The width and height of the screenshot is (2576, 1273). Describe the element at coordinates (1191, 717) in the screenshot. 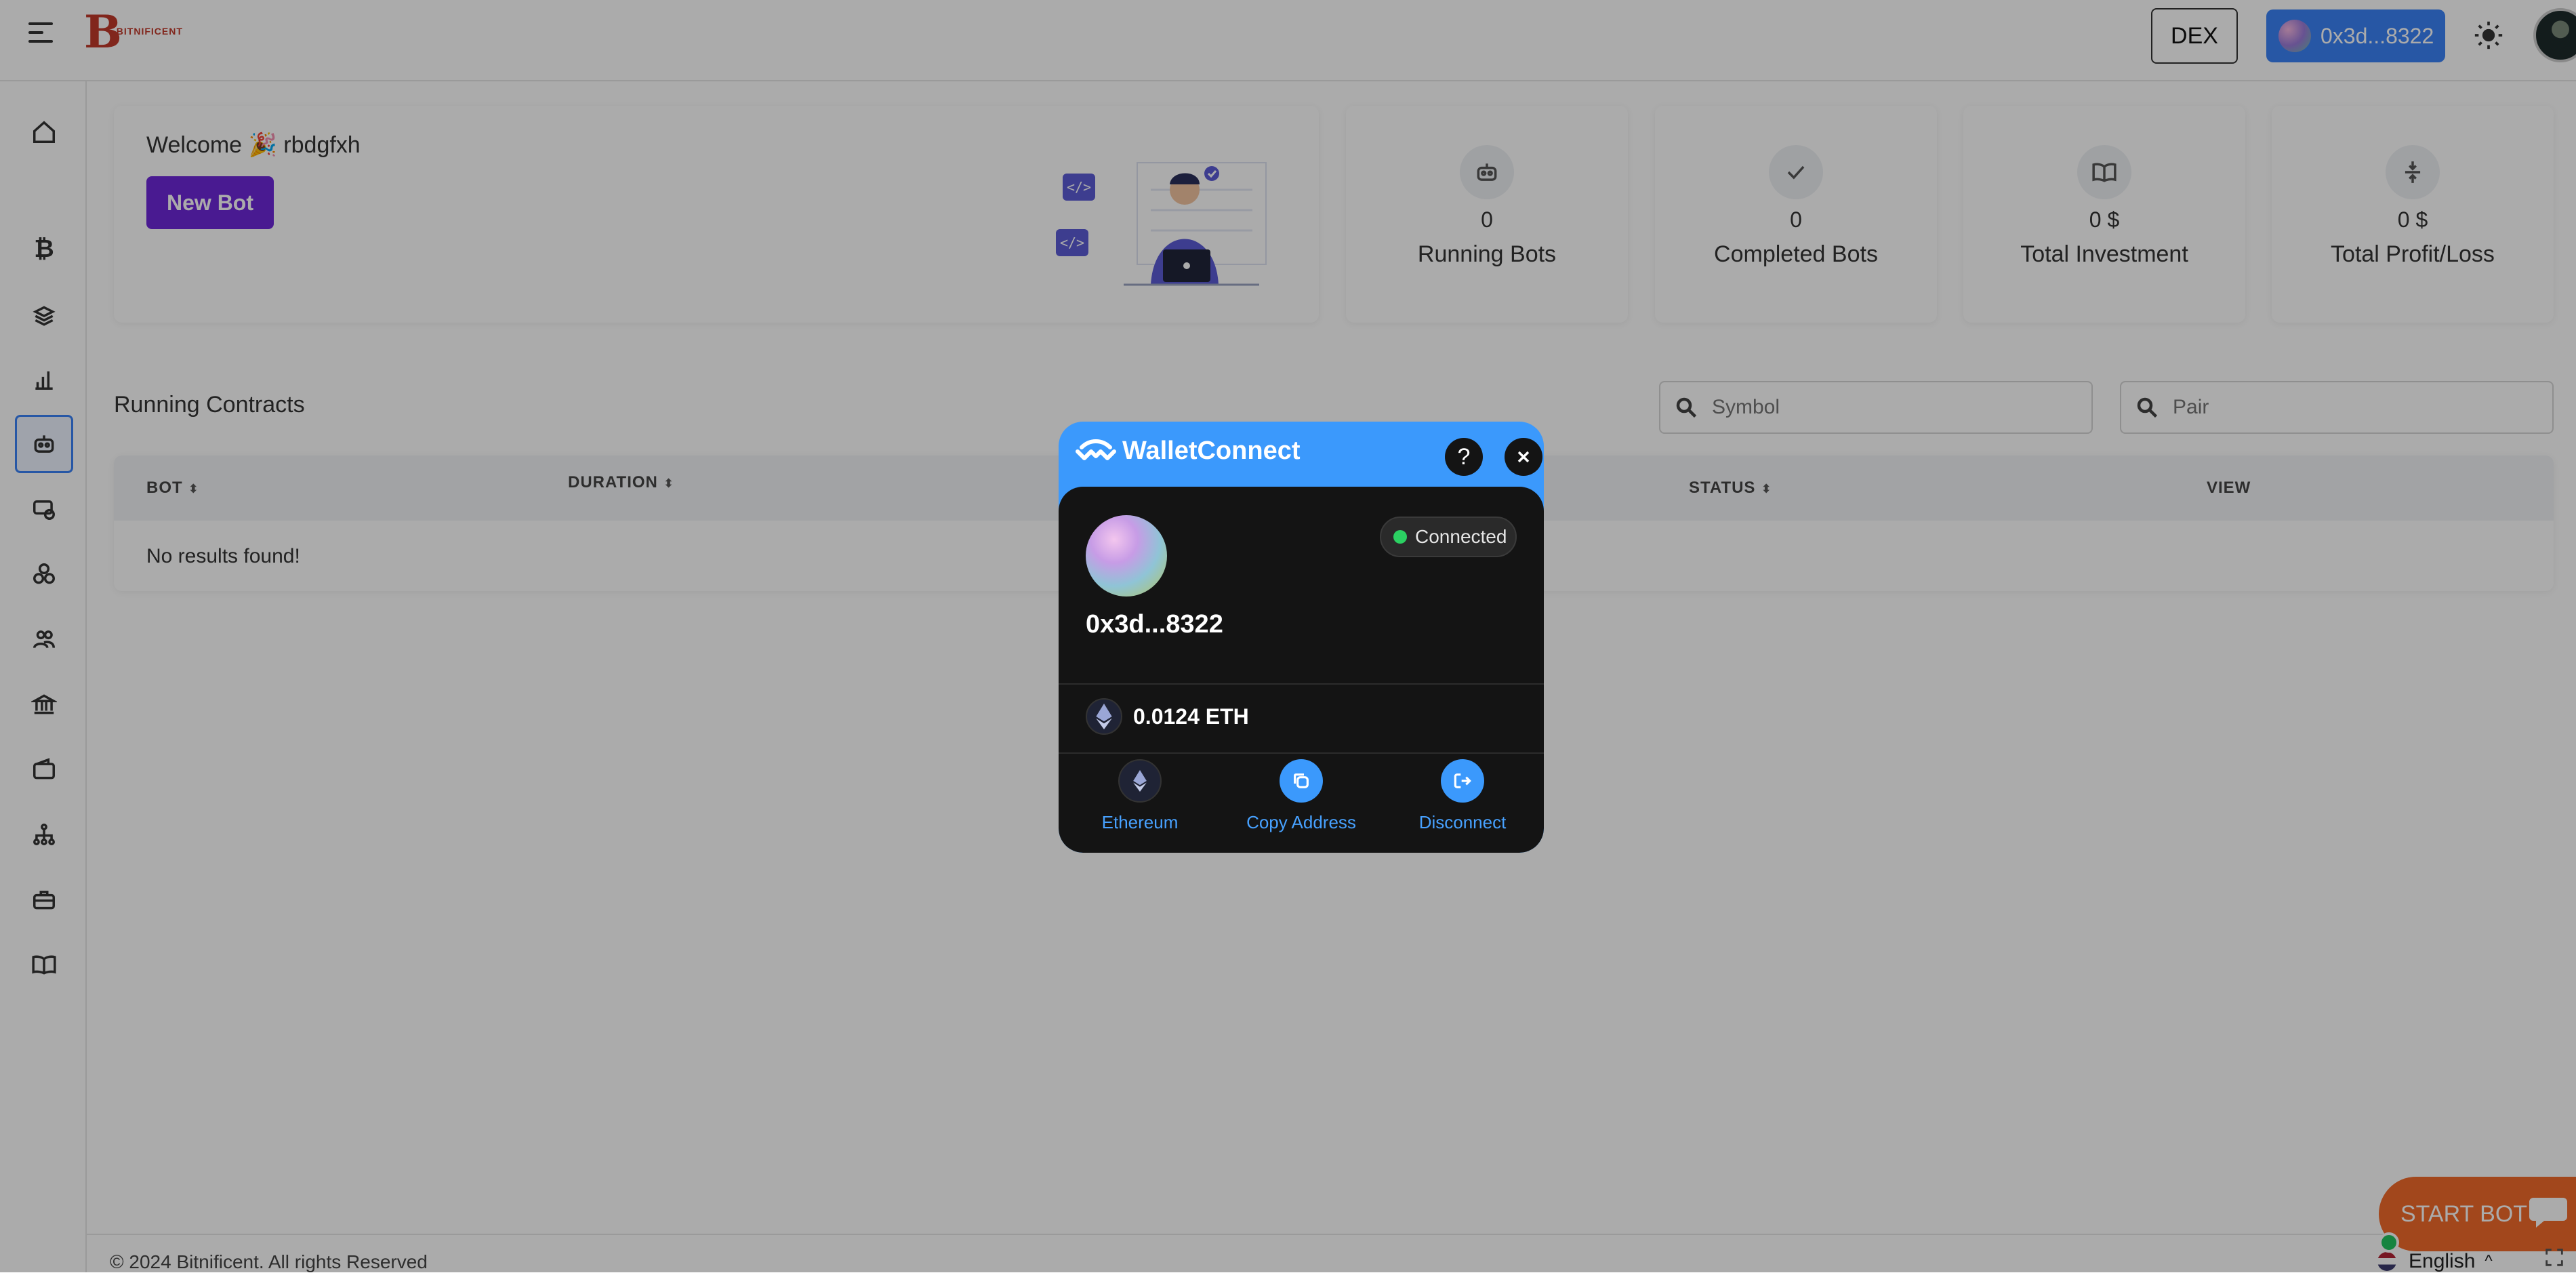

I see `wallet-balance: 0.0124 ETH` at that location.